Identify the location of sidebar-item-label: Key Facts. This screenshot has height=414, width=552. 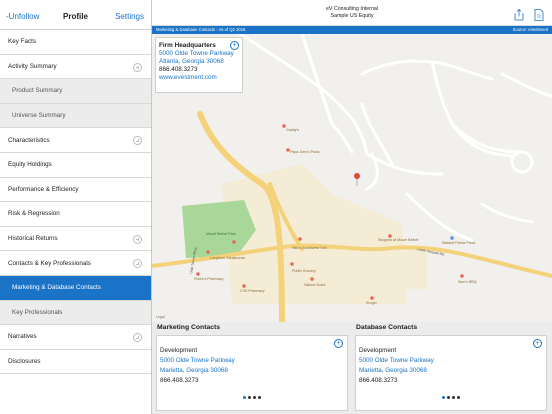
(22, 42).